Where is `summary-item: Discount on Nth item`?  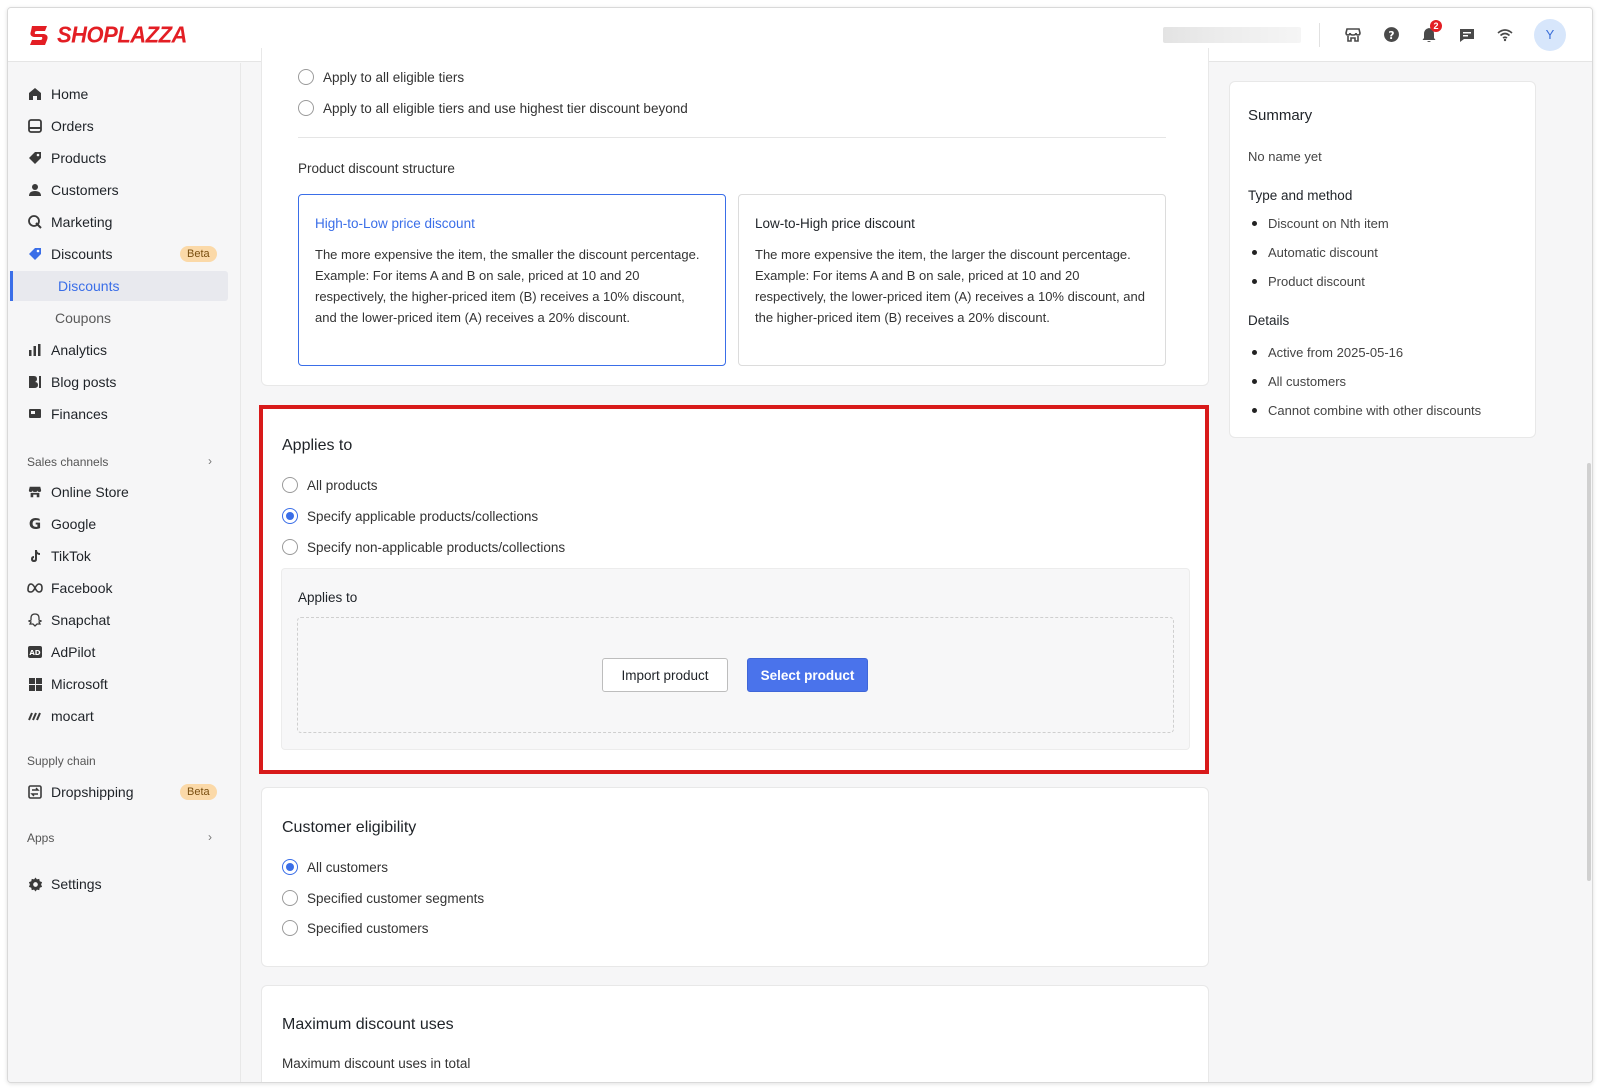 summary-item: Discount on Nth item is located at coordinates (1320, 223).